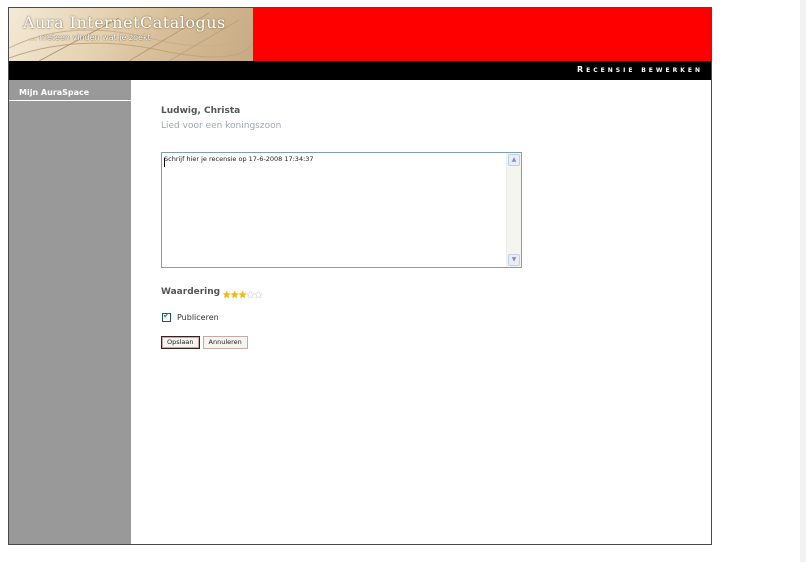 The image size is (806, 562). I want to click on publish-row: ✔ Publiceren, so click(190, 316).